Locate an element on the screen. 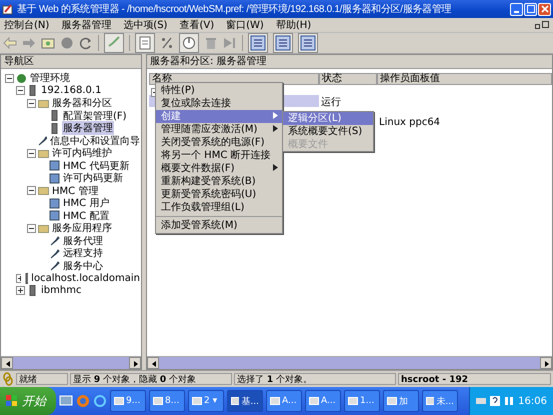 The image size is (553, 415). tree-item: 信息中心和设置向导 is located at coordinates (95, 141).